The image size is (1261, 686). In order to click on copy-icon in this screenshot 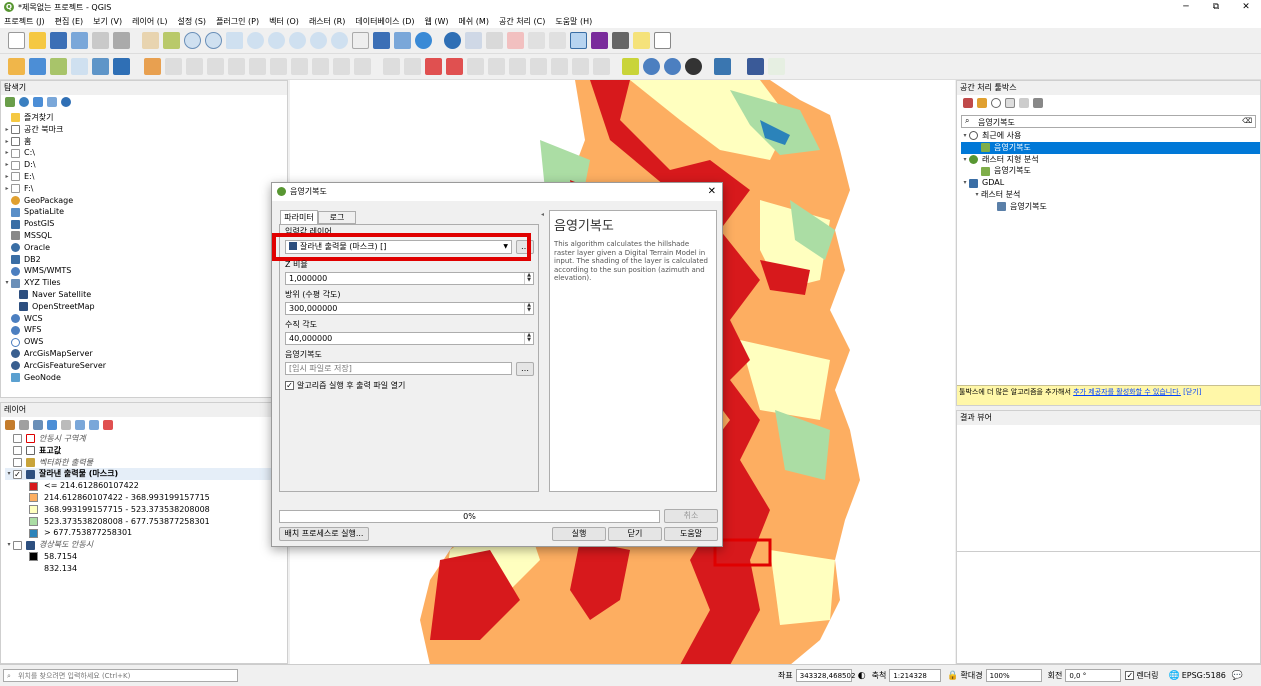, I will do `click(299, 66)`.